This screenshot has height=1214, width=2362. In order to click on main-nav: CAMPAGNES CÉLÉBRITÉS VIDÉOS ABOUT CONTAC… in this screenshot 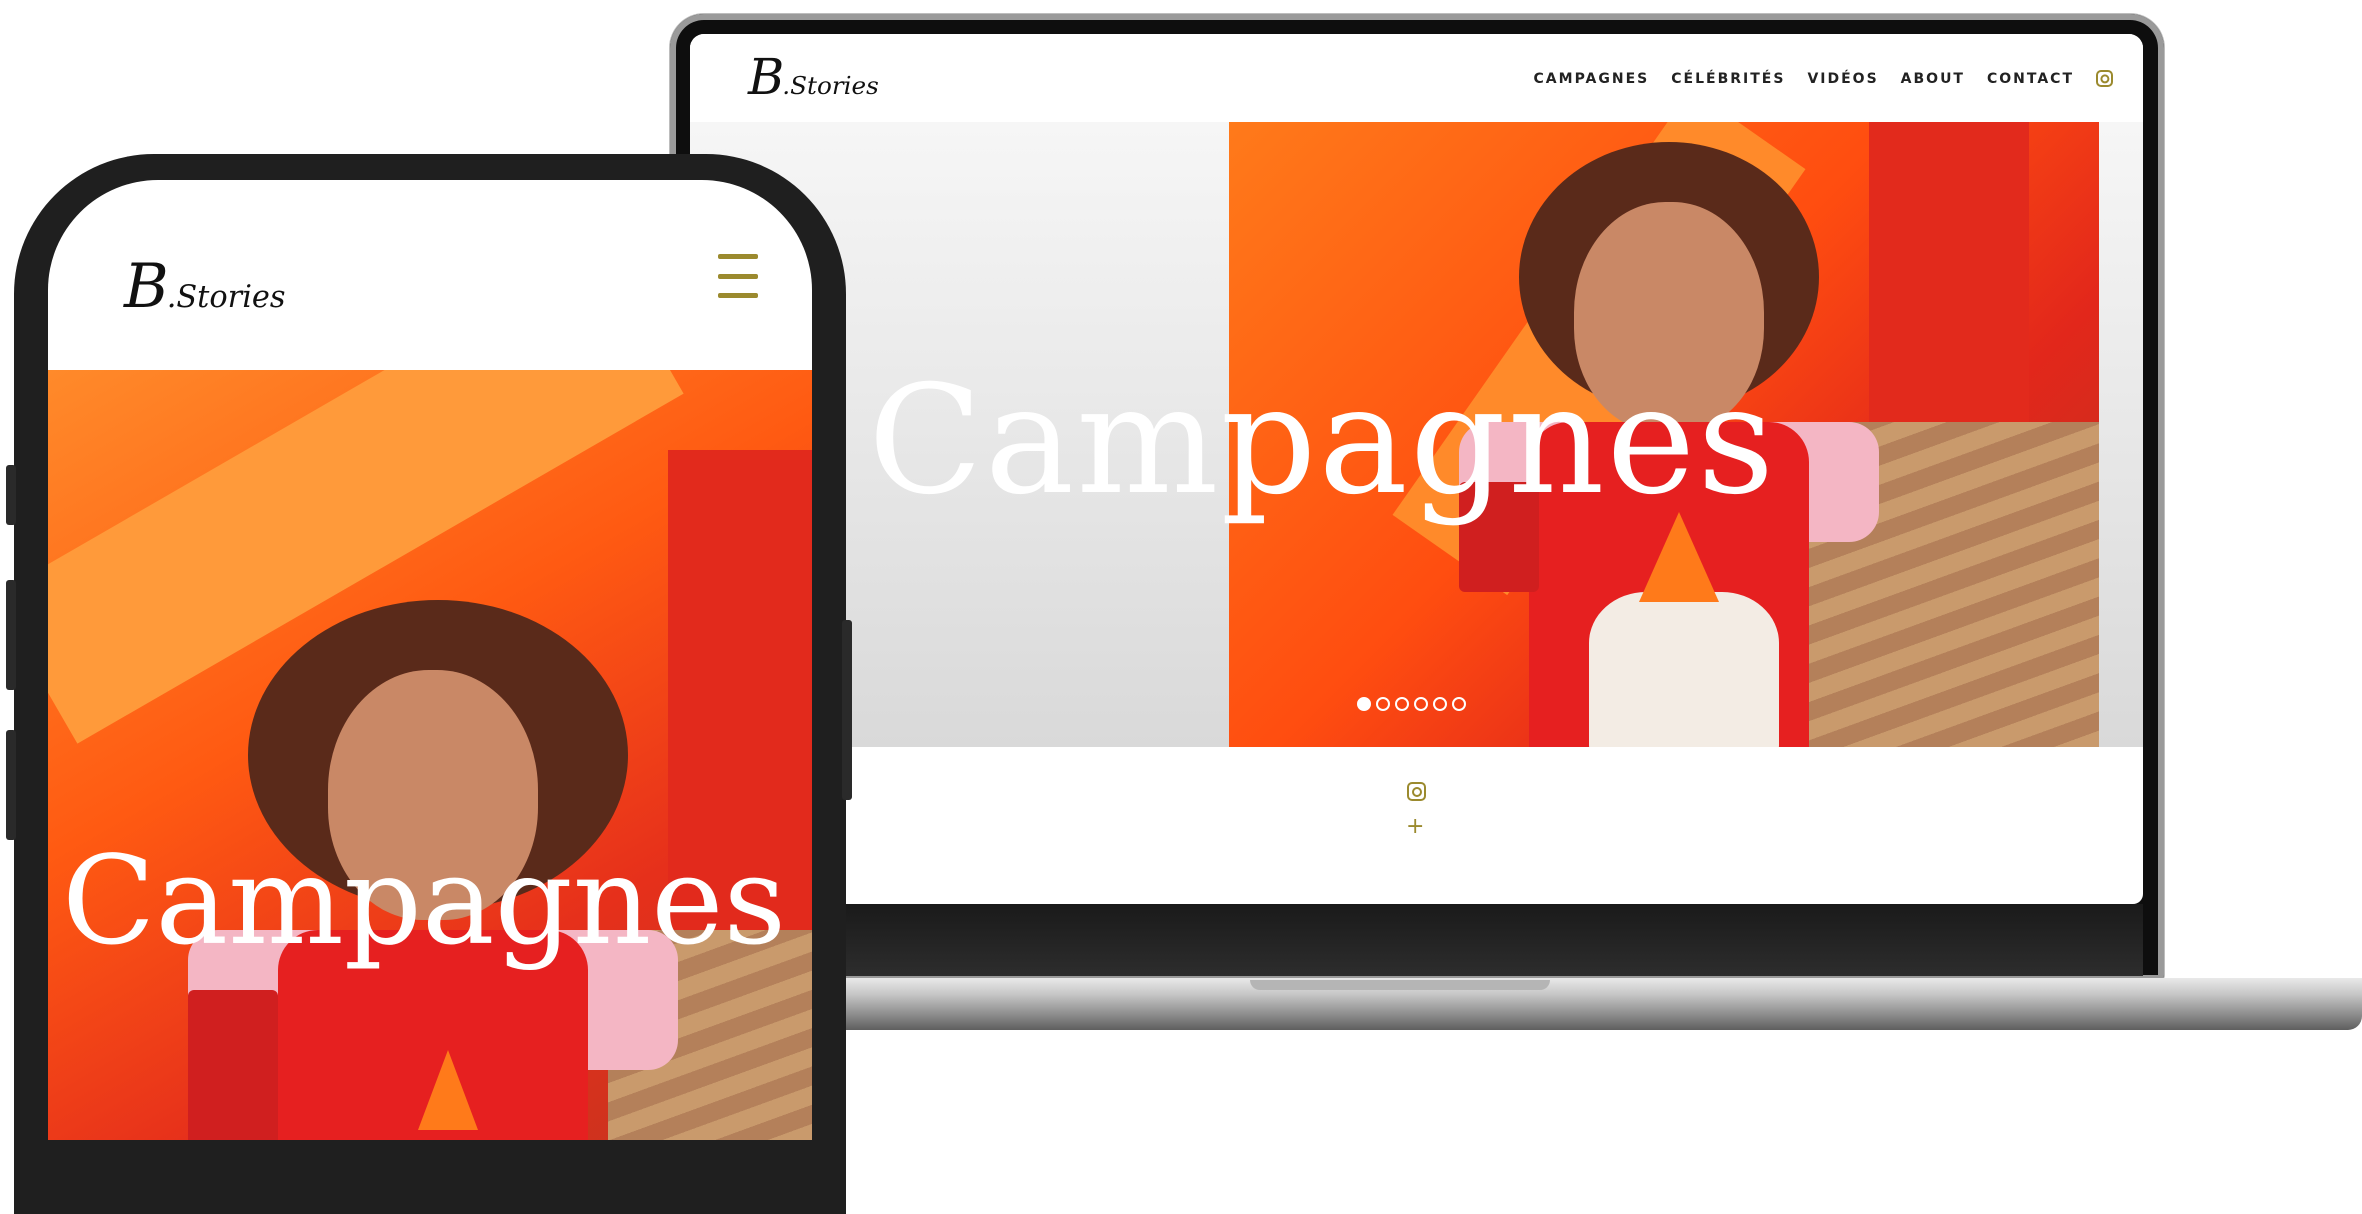, I will do `click(1823, 78)`.